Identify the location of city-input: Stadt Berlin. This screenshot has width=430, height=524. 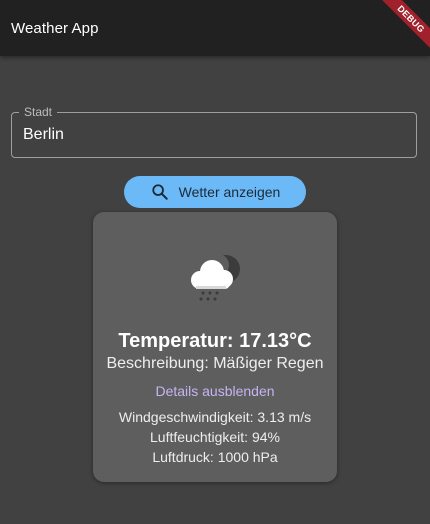
(214, 131).